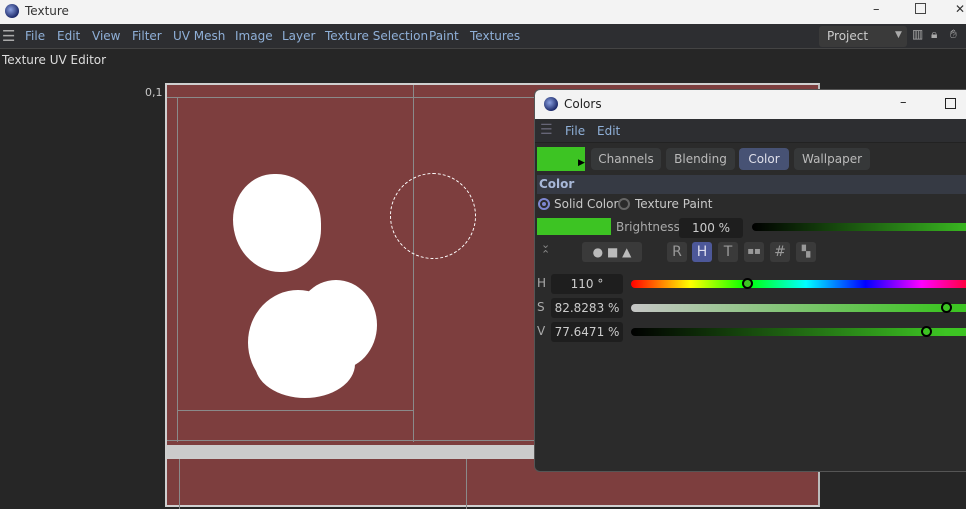  I want to click on mode-button-h: H, so click(702, 252).